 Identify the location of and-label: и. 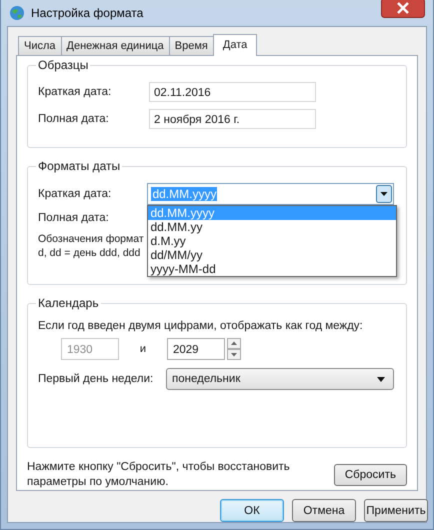
(143, 349).